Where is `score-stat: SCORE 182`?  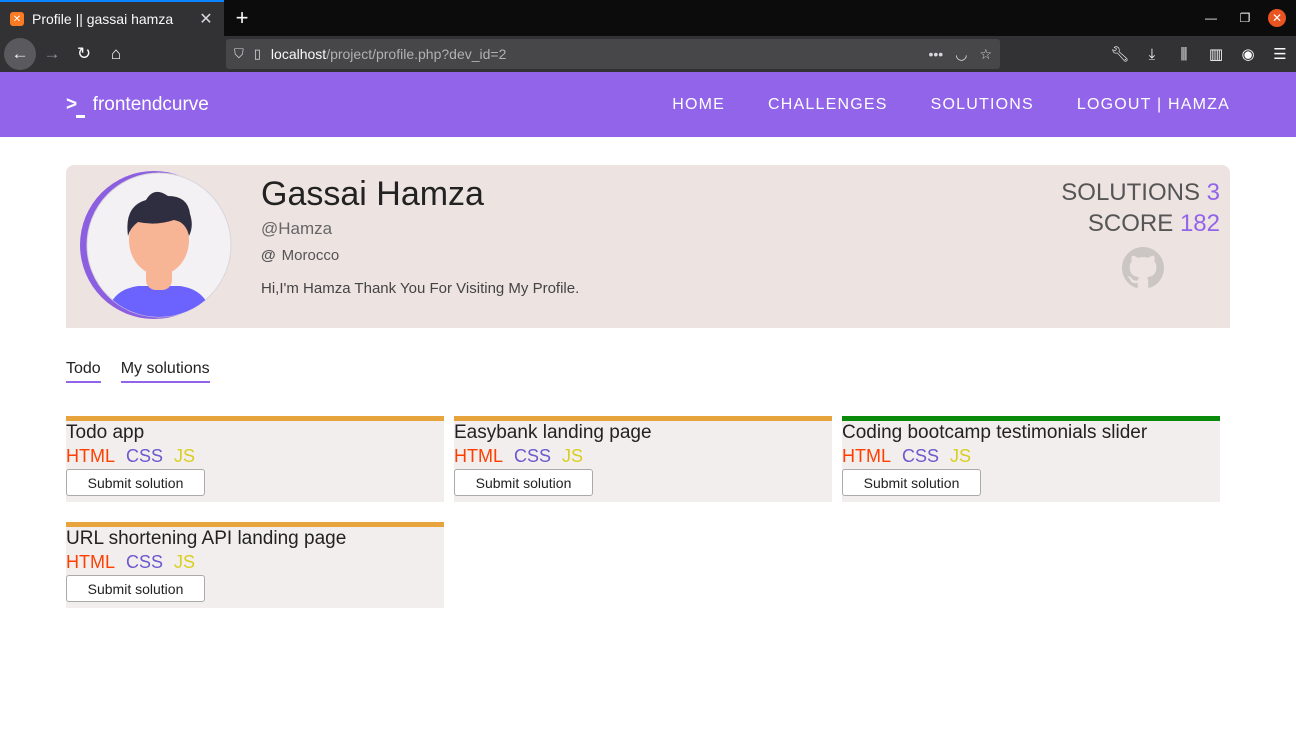
score-stat: SCORE 182 is located at coordinates (1140, 223).